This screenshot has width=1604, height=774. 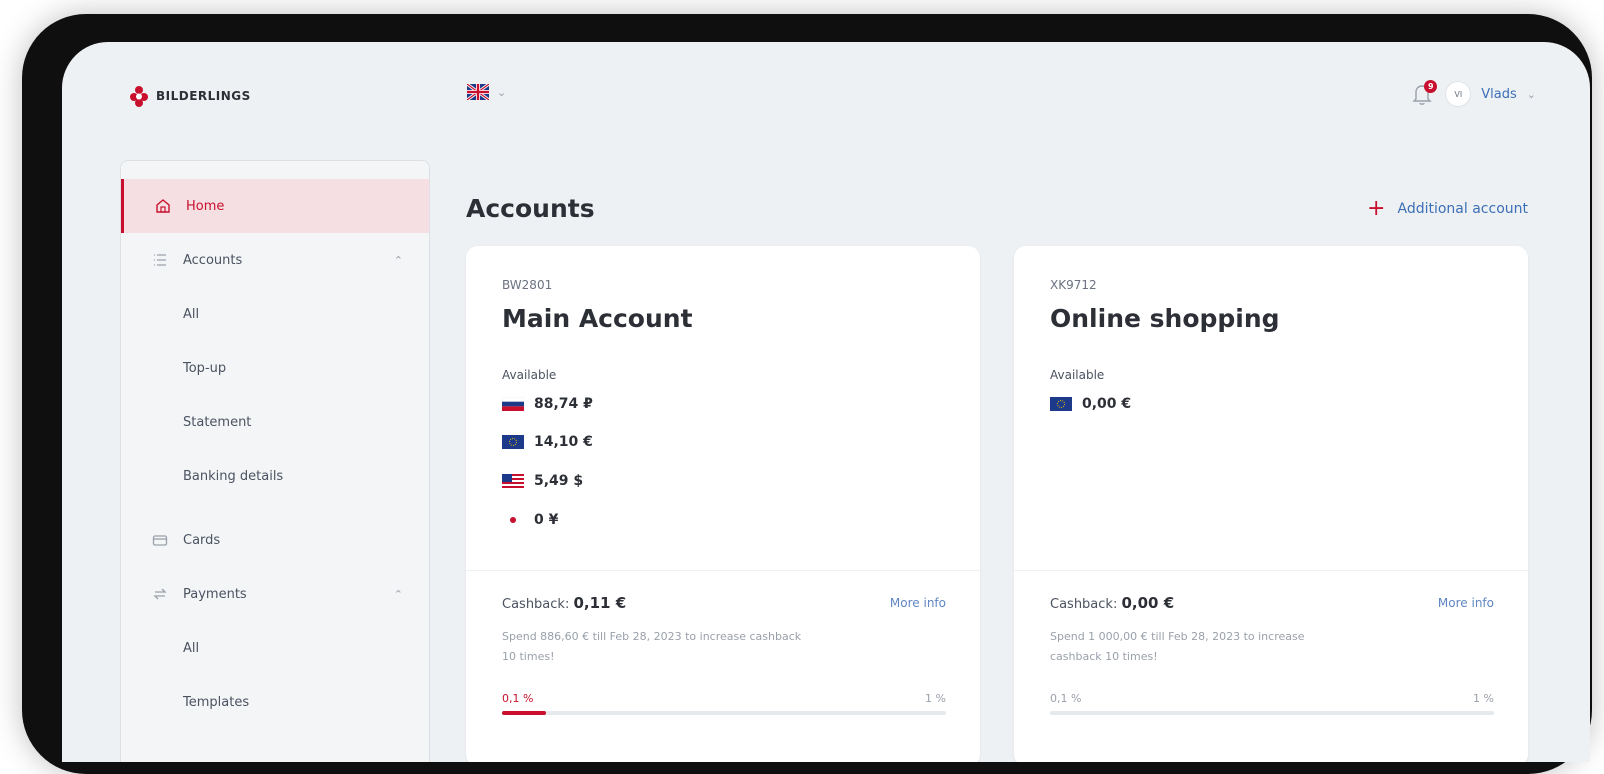 What do you see at coordinates (275, 594) in the screenshot?
I see `sidebar-item-payments: Payments ⌃` at bounding box center [275, 594].